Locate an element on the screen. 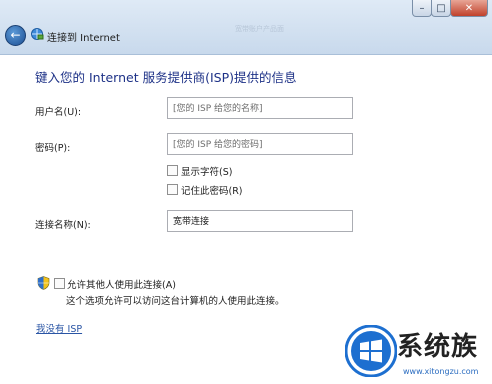  maximize-button: □ is located at coordinates (441, 8).